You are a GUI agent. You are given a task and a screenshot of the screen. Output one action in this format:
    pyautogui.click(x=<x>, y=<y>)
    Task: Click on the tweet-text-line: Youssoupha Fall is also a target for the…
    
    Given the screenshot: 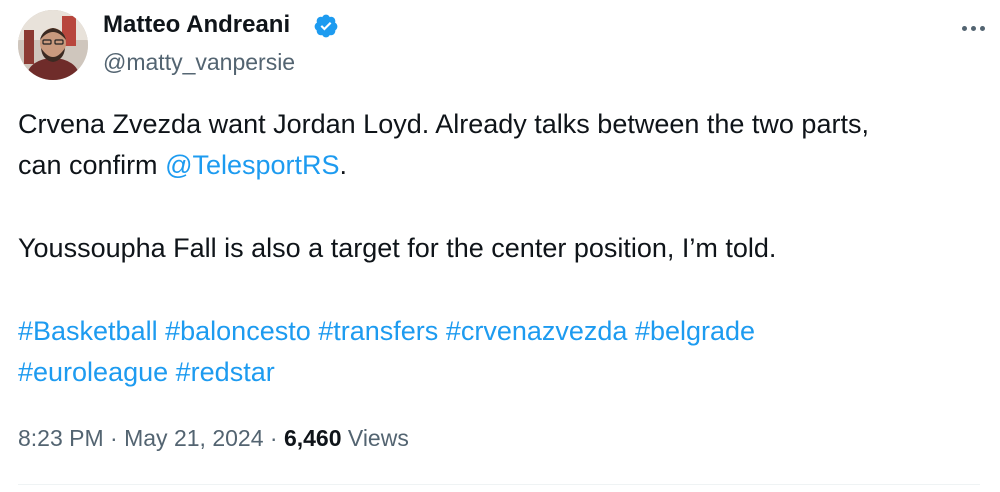 What is the action you would take?
    pyautogui.click(x=397, y=248)
    